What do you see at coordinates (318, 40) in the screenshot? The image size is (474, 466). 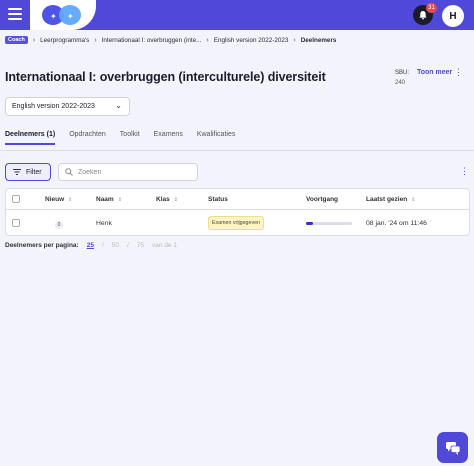 I see `breadcrumb-item-current: Deelnemers` at bounding box center [318, 40].